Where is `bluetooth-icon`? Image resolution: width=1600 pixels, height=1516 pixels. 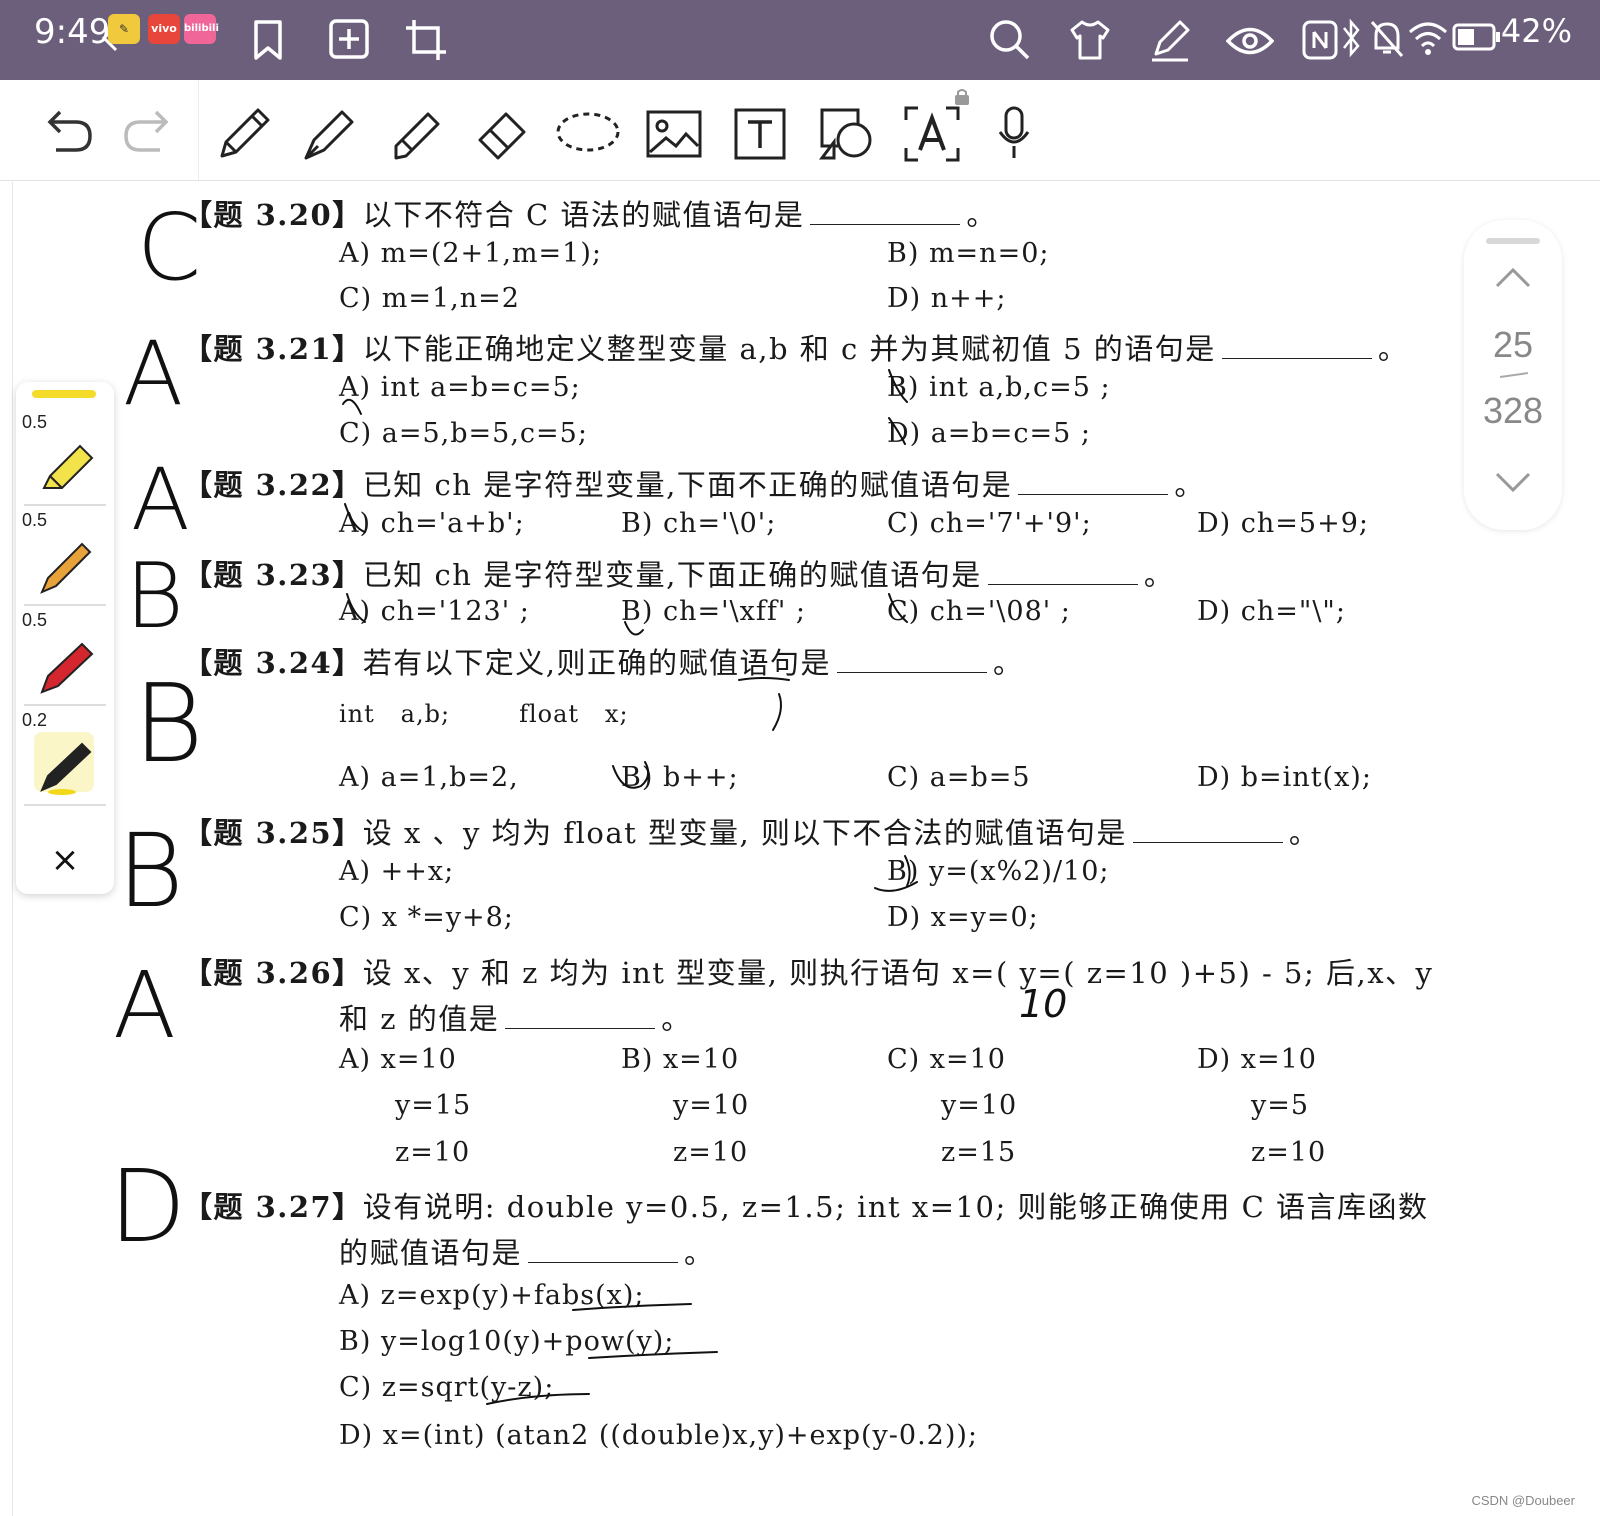
bluetooth-icon is located at coordinates (1351, 38).